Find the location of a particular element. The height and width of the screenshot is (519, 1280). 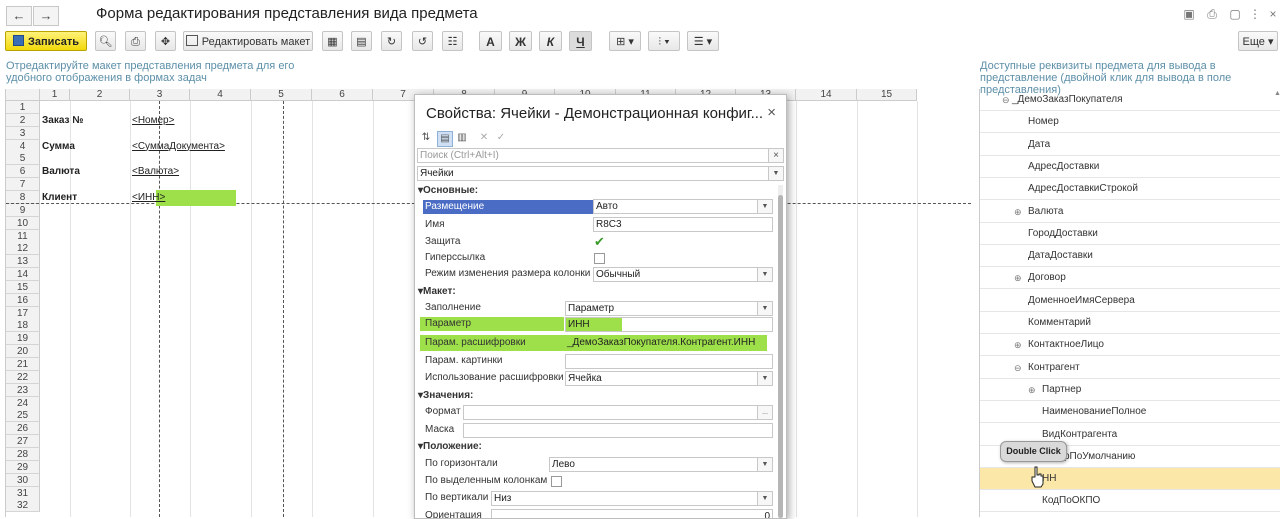

tree-item: ⊕ Валюта is located at coordinates (1130, 212).